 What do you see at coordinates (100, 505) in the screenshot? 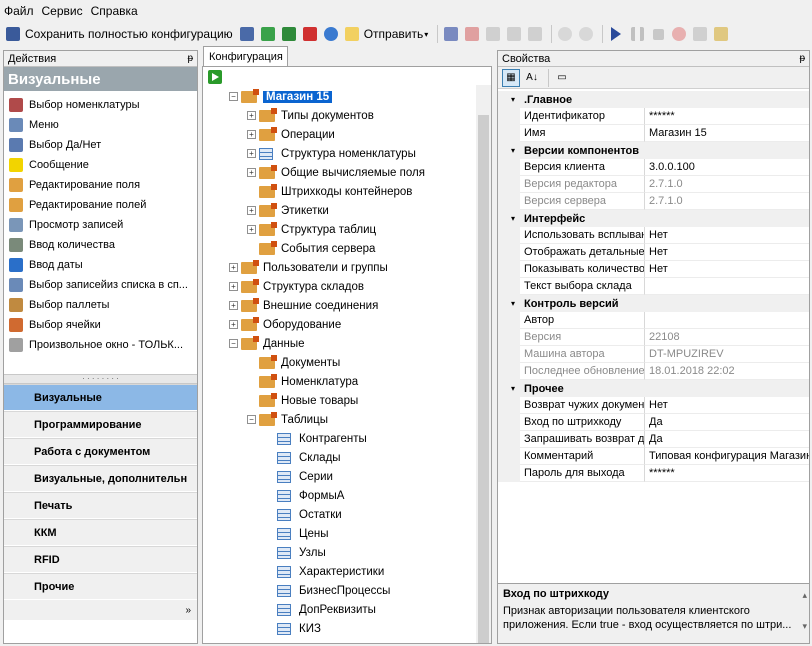
I see `category-button: Печать` at bounding box center [100, 505].